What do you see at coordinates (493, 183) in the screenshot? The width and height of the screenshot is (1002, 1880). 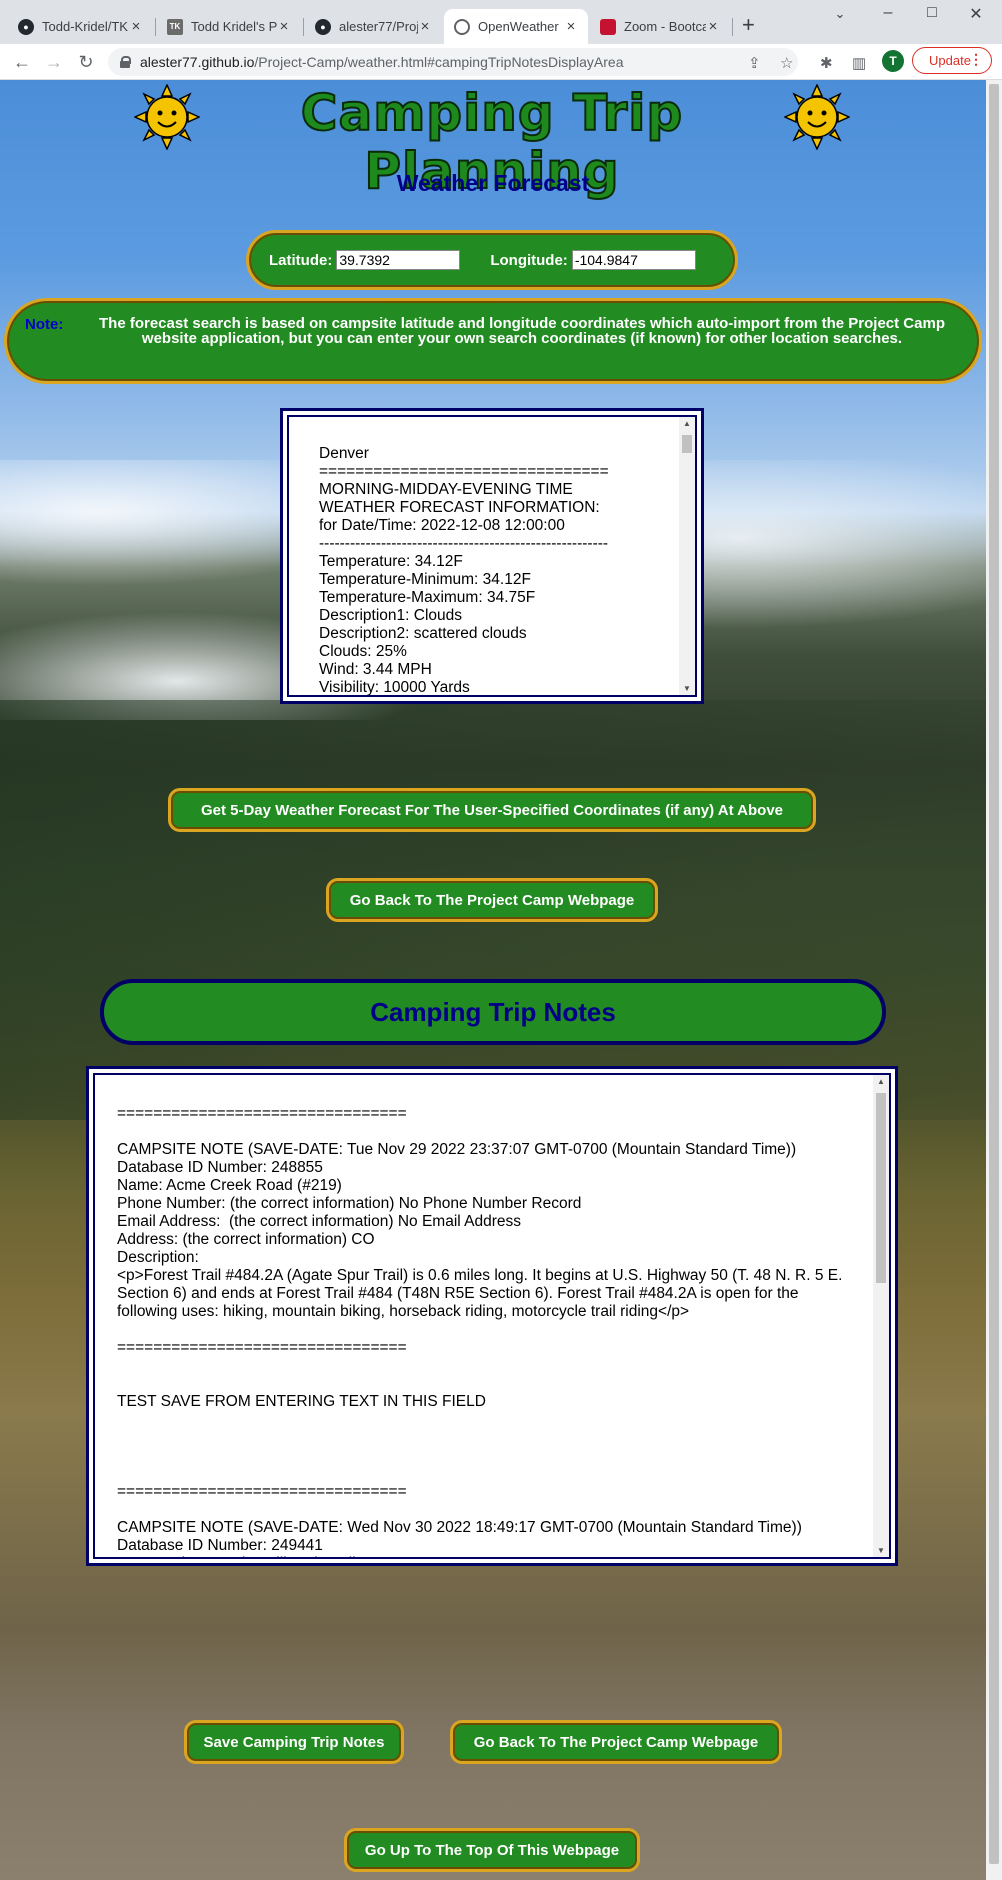 I see `weather-forecast-heading: Weather Forecast` at bounding box center [493, 183].